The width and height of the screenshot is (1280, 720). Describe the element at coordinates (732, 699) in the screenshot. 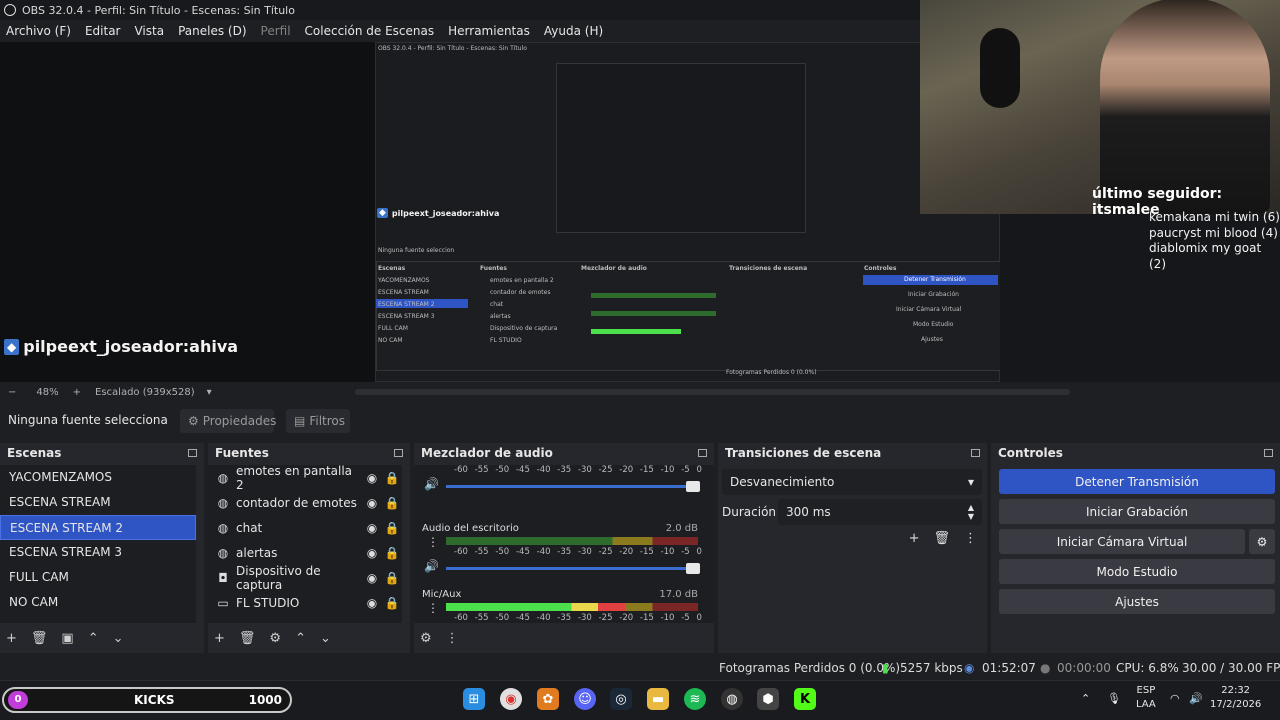

I see `obs-taskbar-icon: ◍` at that location.